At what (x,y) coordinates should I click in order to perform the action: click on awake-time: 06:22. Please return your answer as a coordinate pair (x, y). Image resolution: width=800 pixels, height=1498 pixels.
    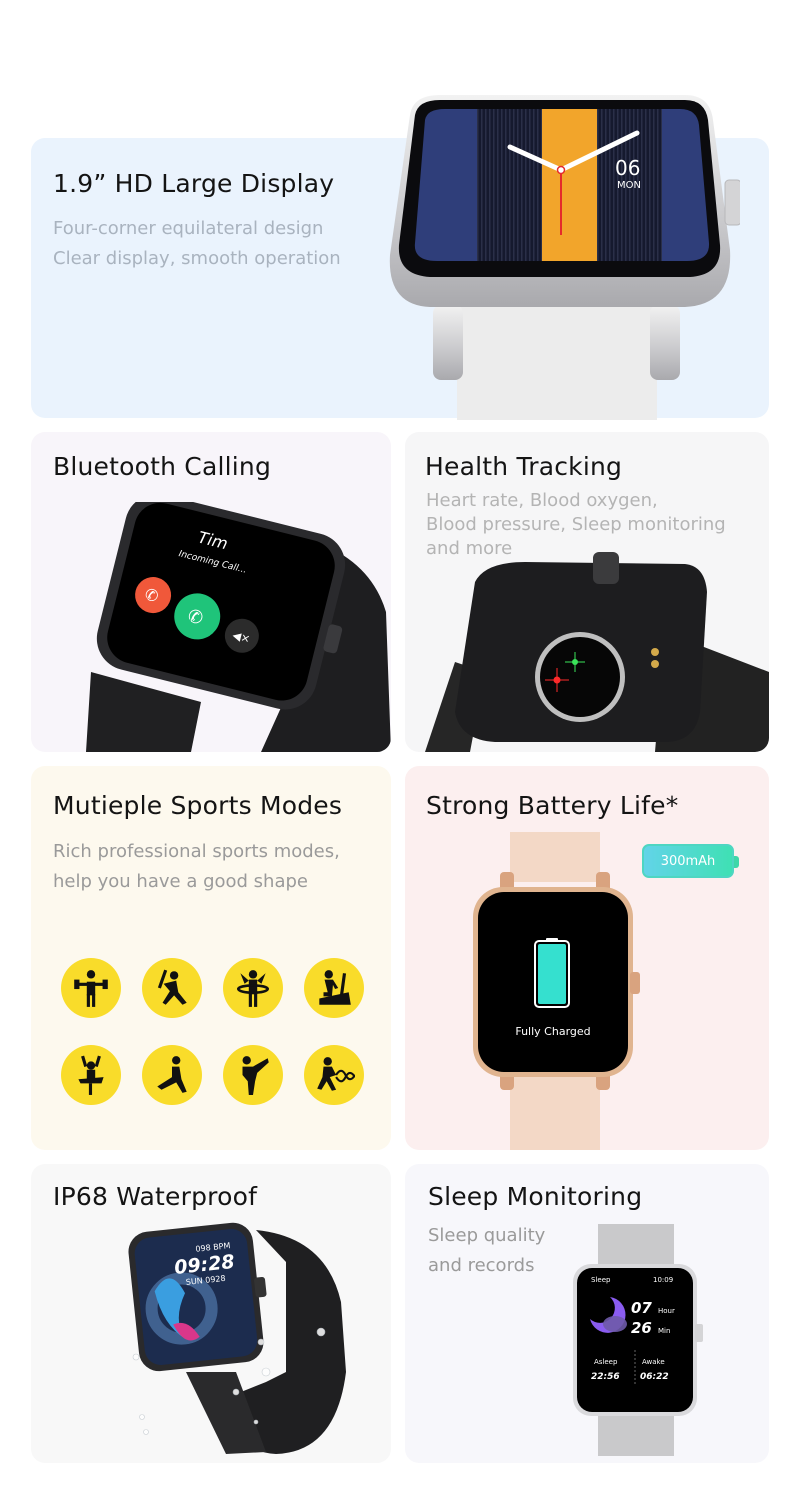
    Looking at the image, I should click on (654, 1377).